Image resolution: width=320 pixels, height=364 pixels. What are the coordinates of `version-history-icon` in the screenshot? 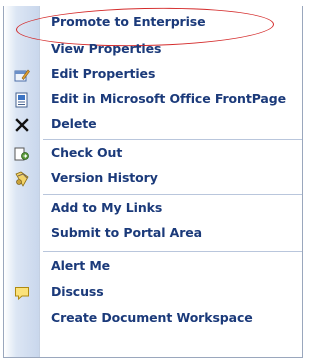 It's located at (22, 179).